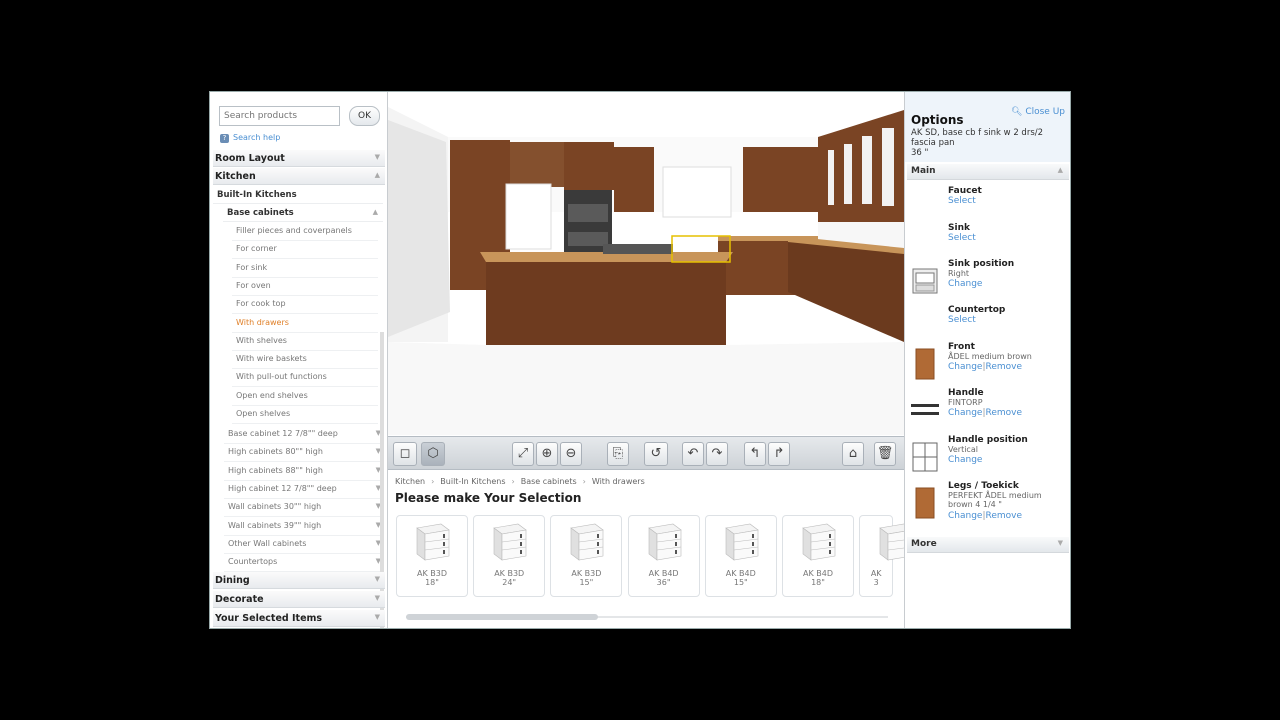  What do you see at coordinates (298, 195) in the screenshot?
I see `subcategory-built-in-kitchens: Built-In Kitchens` at bounding box center [298, 195].